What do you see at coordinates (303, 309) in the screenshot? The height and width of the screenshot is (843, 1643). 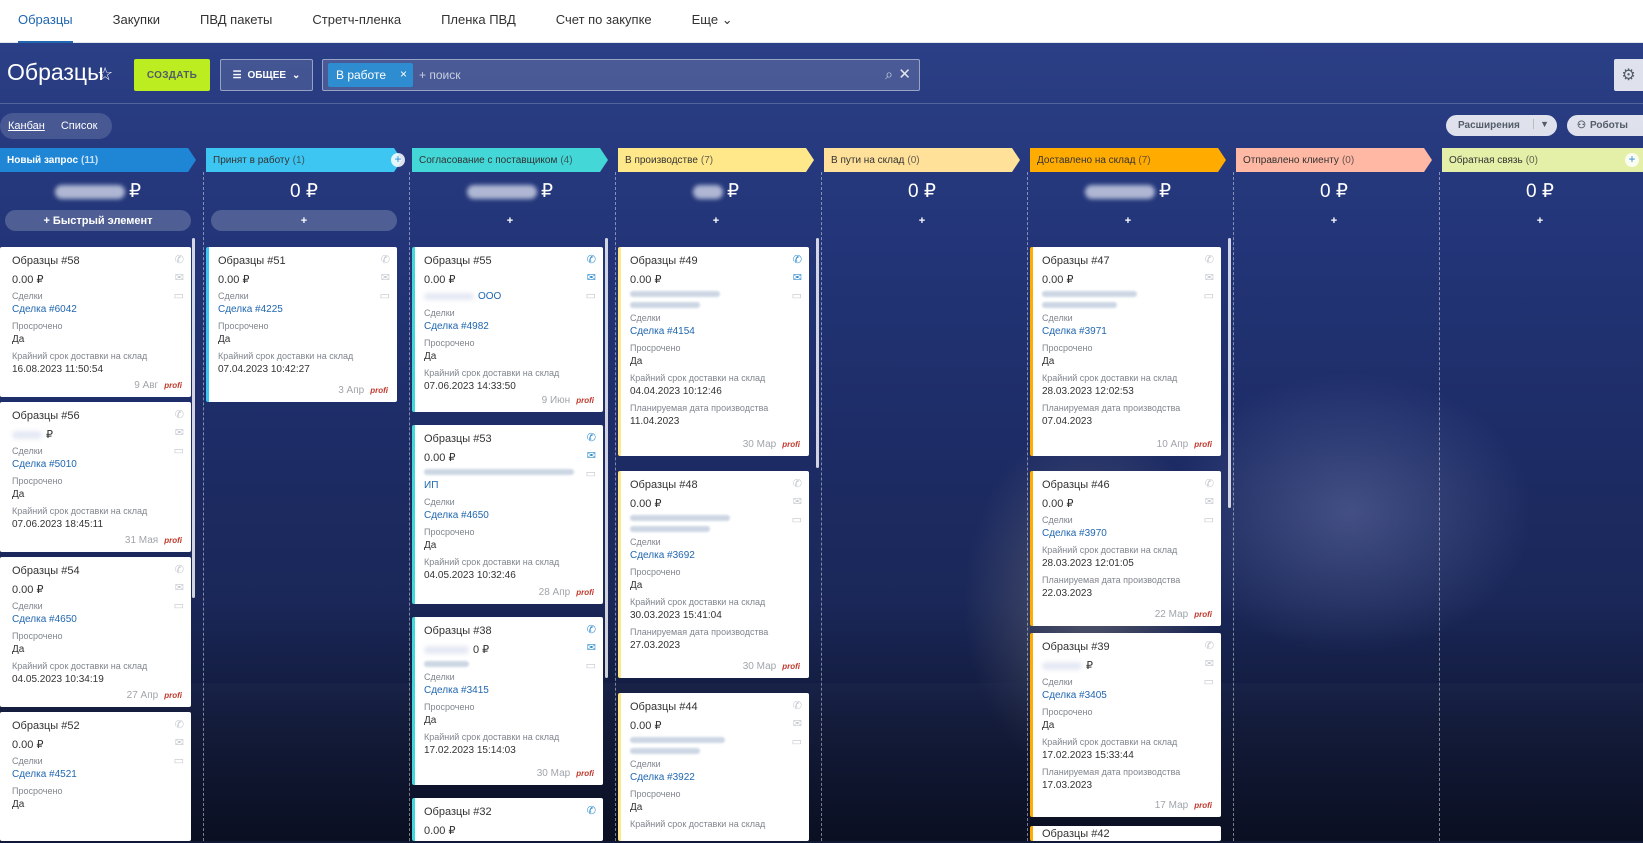 I see `deal-link: Сделка #4225` at bounding box center [303, 309].